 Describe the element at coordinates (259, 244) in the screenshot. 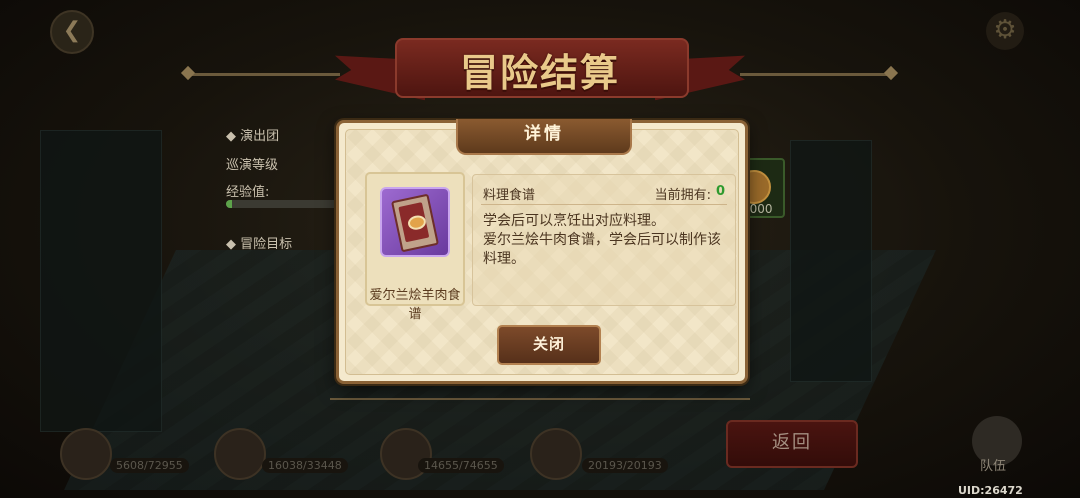

I see `adventure-goal-label: ◆ 冒险目标` at that location.